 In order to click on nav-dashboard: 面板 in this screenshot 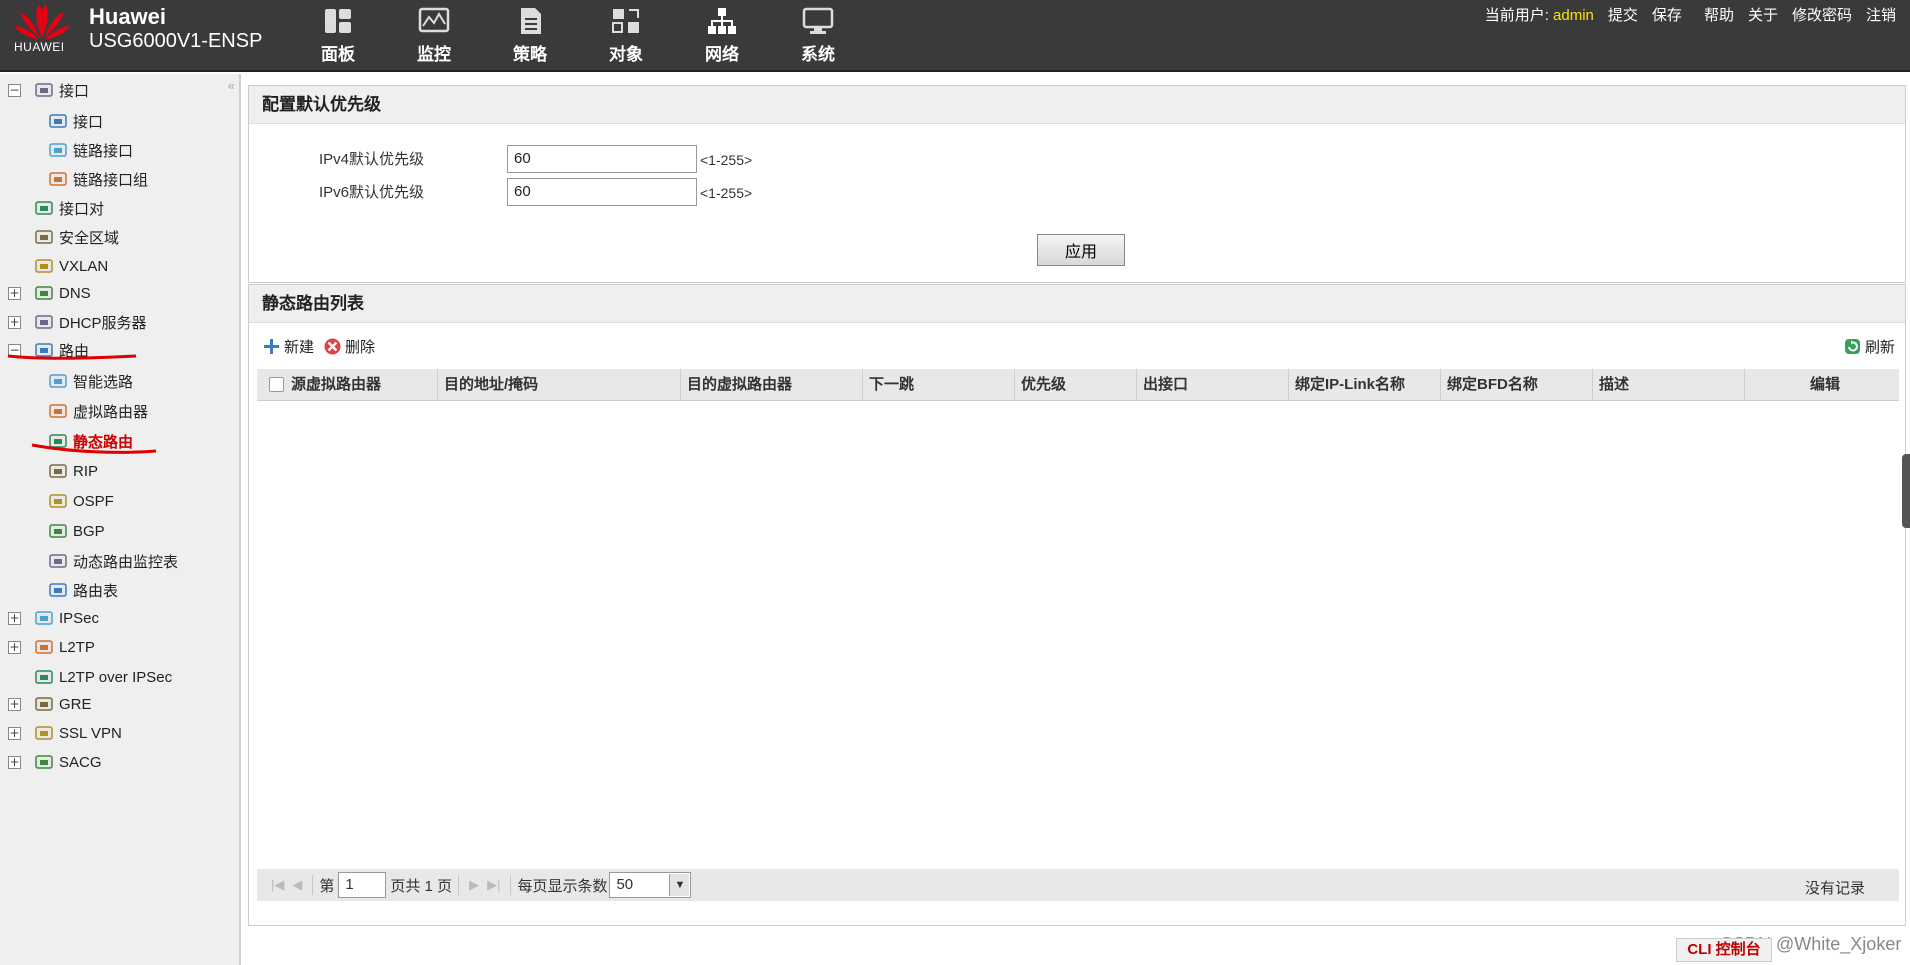, I will do `click(338, 36)`.